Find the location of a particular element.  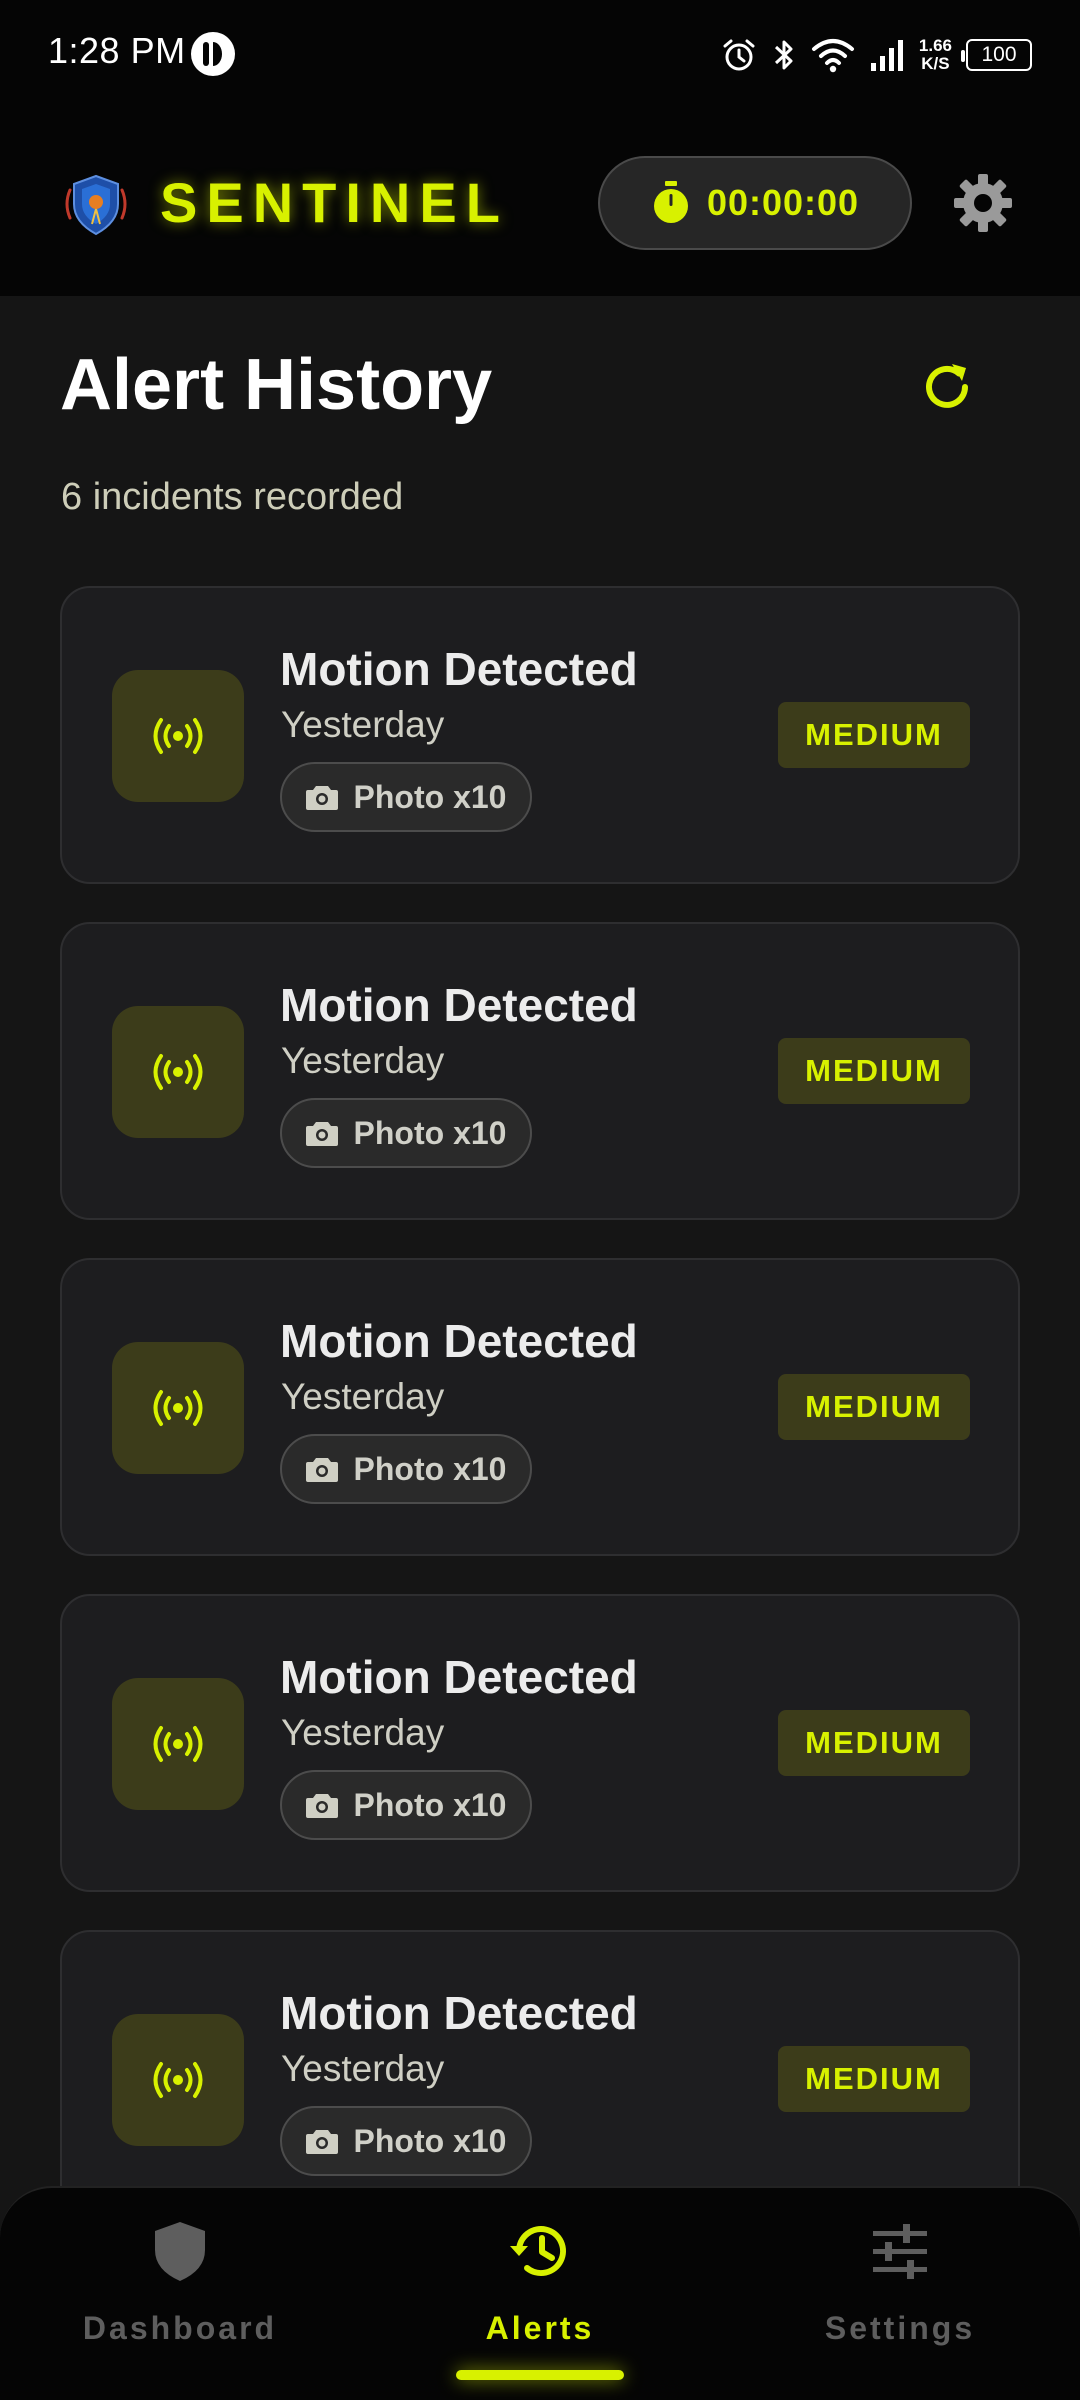

battery-icon: 100 is located at coordinates (996, 55).